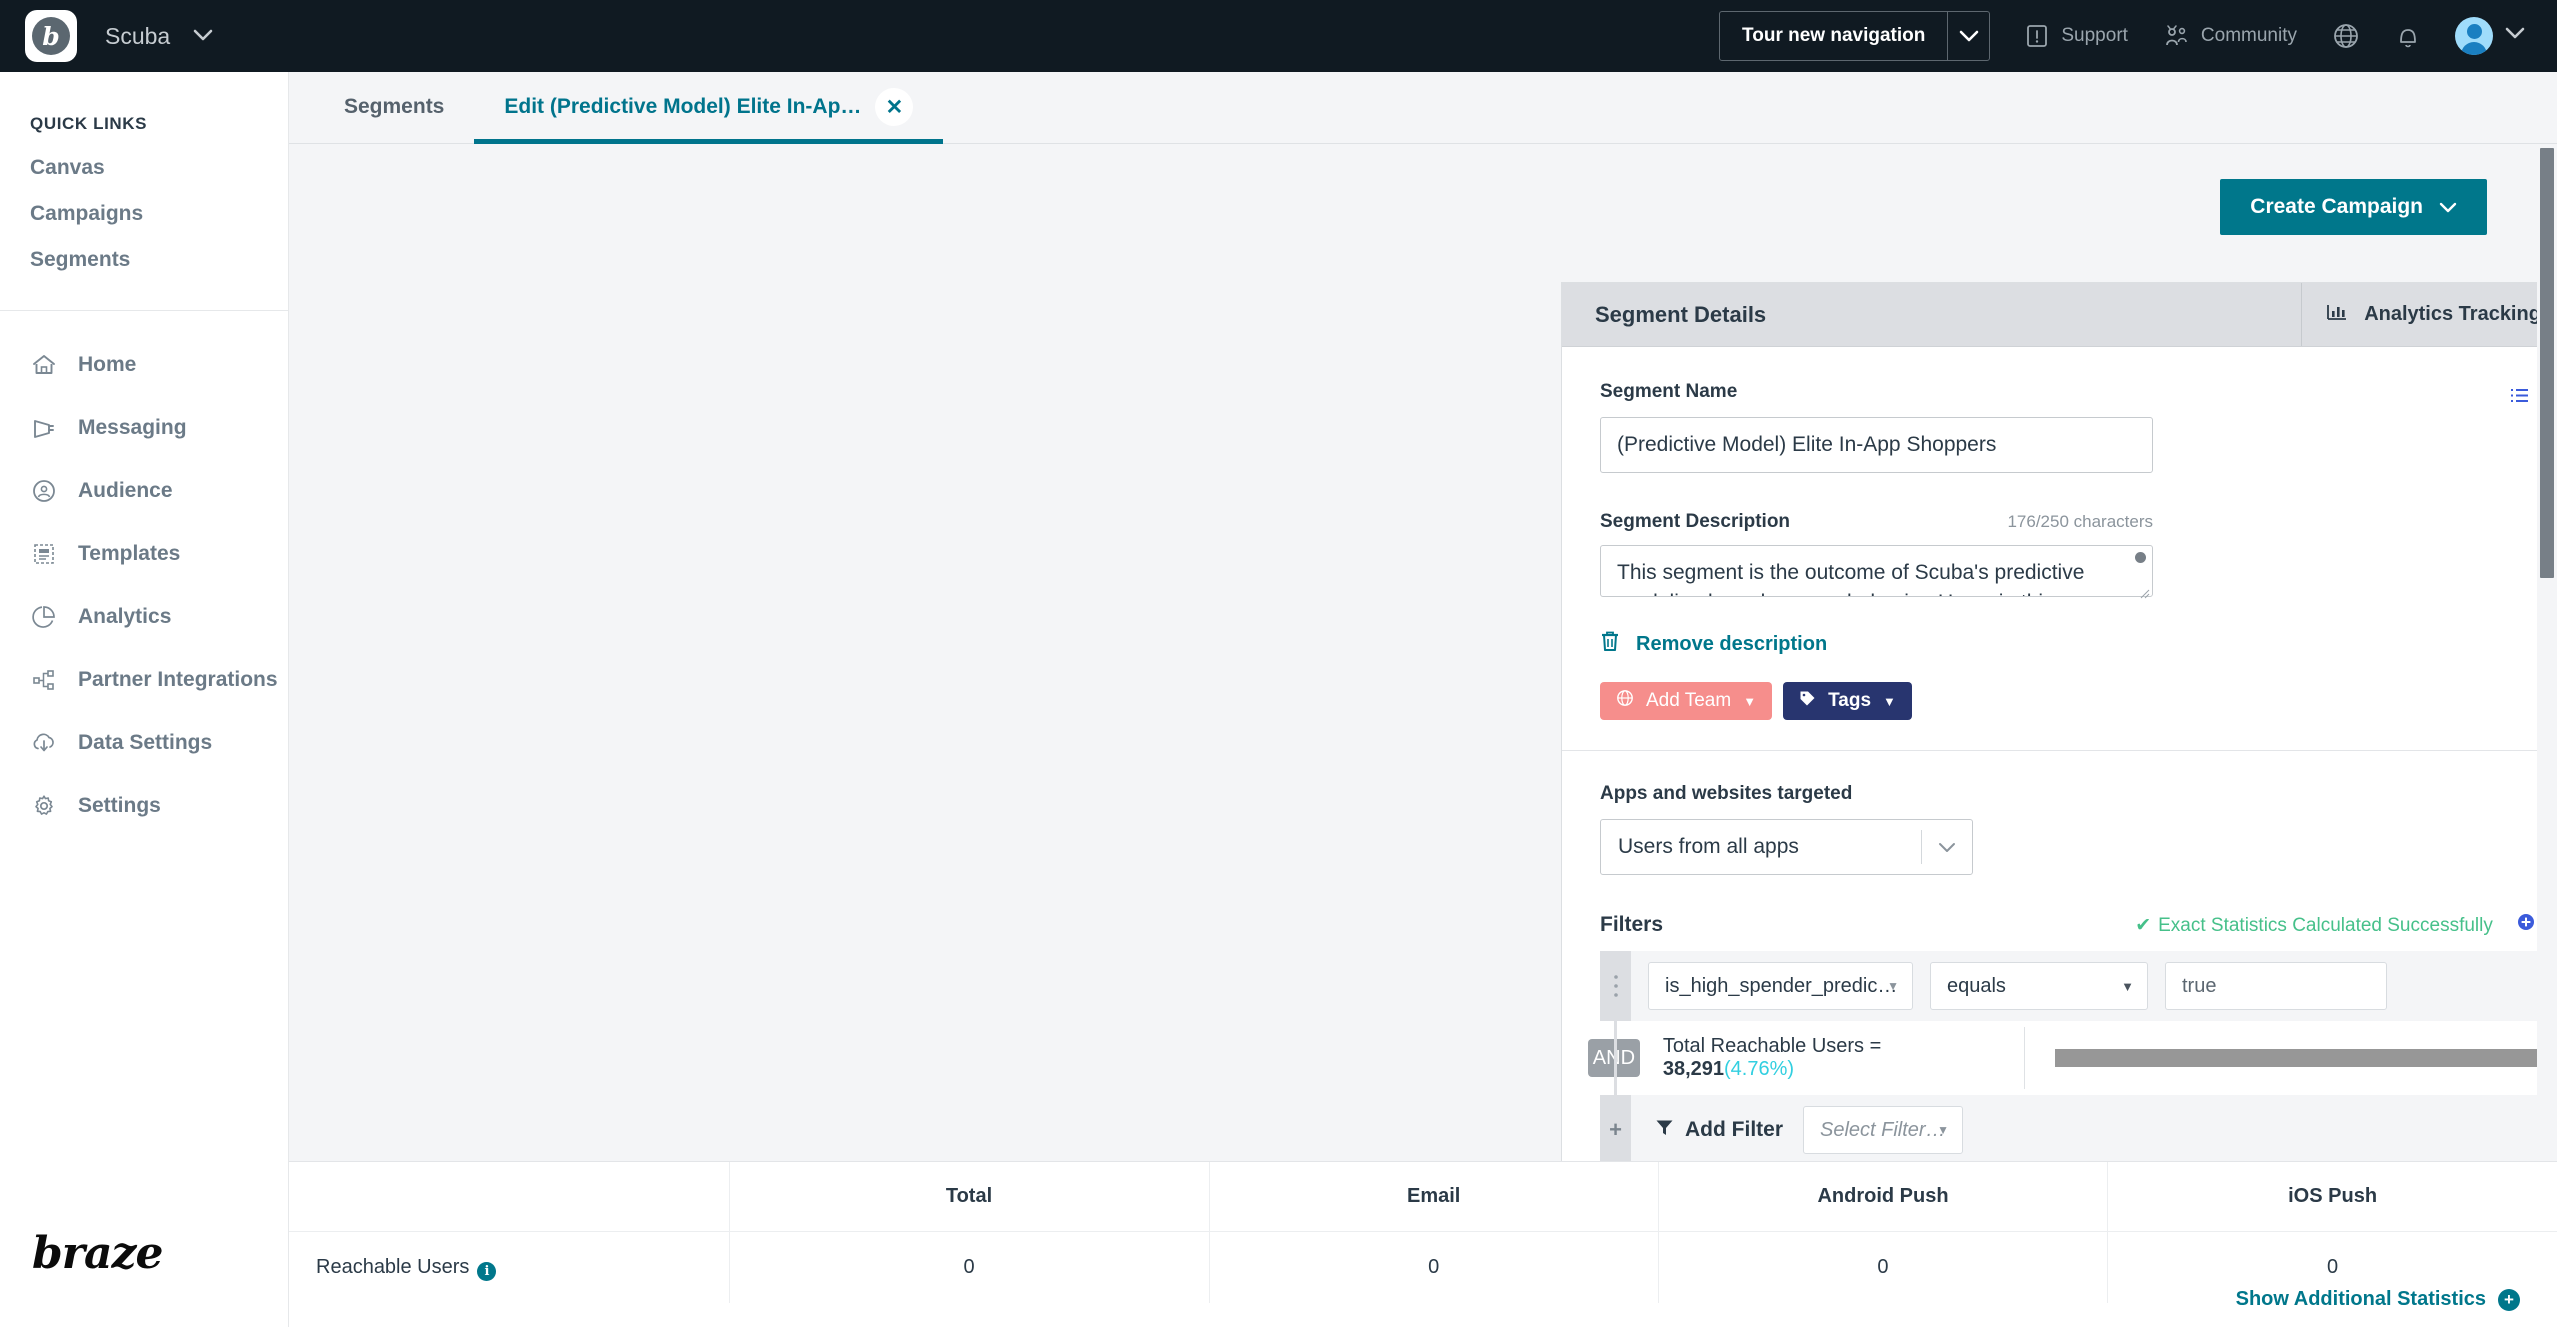 Image resolution: width=2557 pixels, height=1327 pixels. What do you see at coordinates (1772, 1046) in the screenshot?
I see `reach-prefix: Total Reachable Users =` at bounding box center [1772, 1046].